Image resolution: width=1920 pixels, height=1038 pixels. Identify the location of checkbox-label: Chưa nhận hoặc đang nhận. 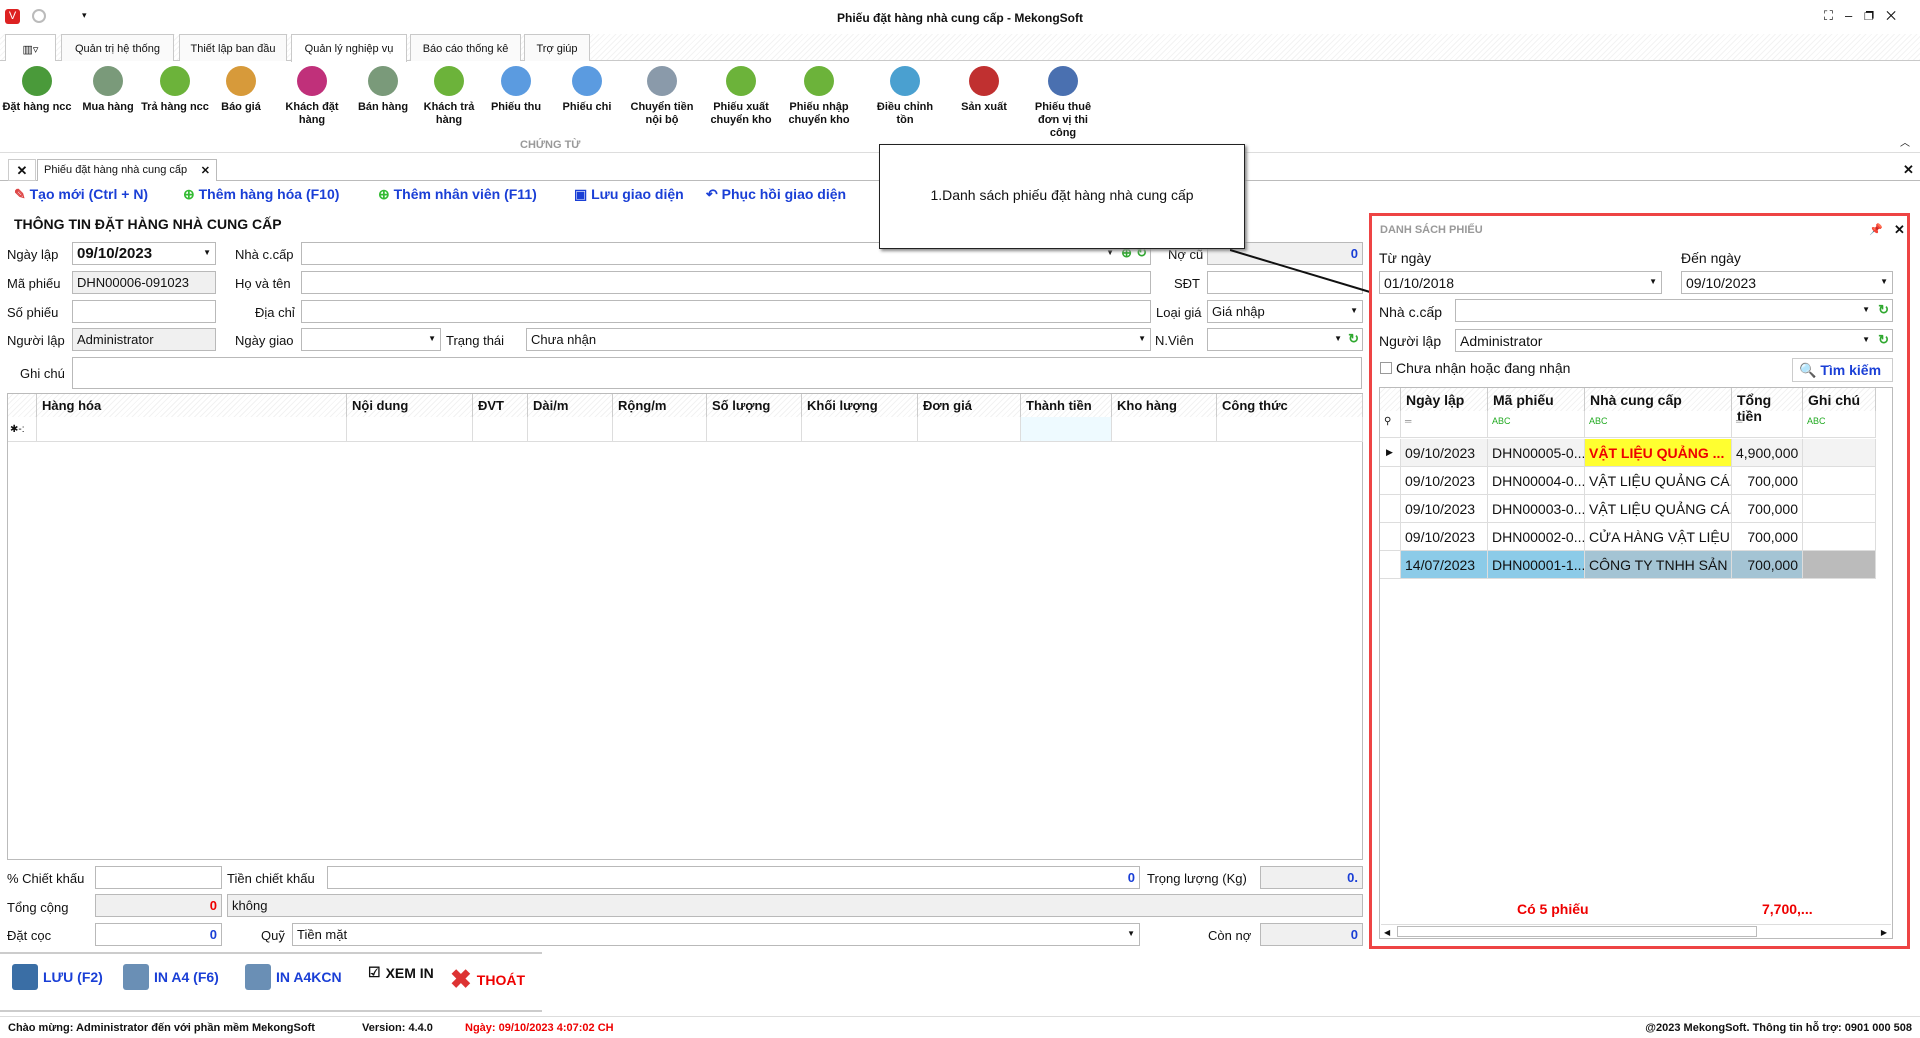
(1483, 368).